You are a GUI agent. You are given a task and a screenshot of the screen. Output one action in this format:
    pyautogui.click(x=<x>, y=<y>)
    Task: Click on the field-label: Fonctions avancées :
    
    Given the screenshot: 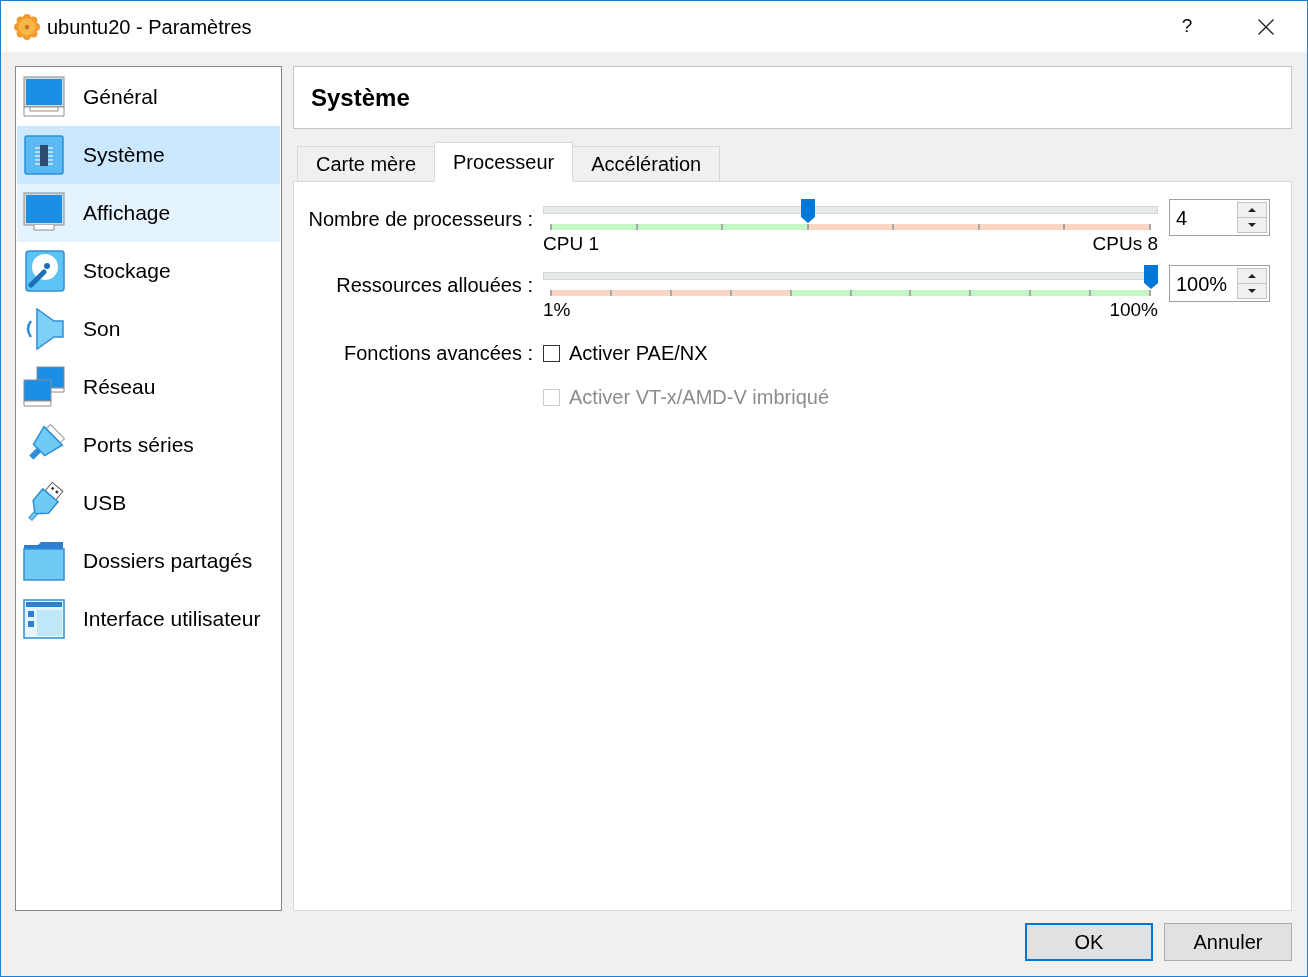 What is the action you would take?
    pyautogui.click(x=438, y=353)
    